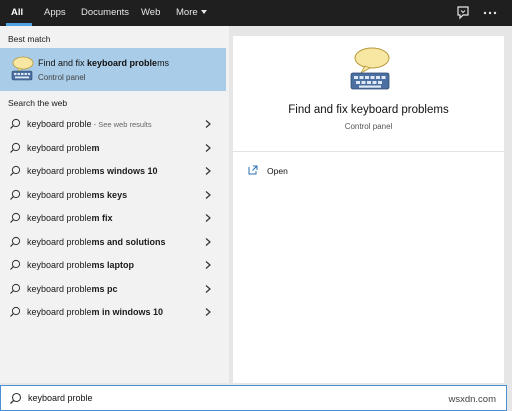 Image resolution: width=512 pixels, height=411 pixels. Describe the element at coordinates (63, 147) in the screenshot. I see `suggestion-text: keyboard problem` at that location.